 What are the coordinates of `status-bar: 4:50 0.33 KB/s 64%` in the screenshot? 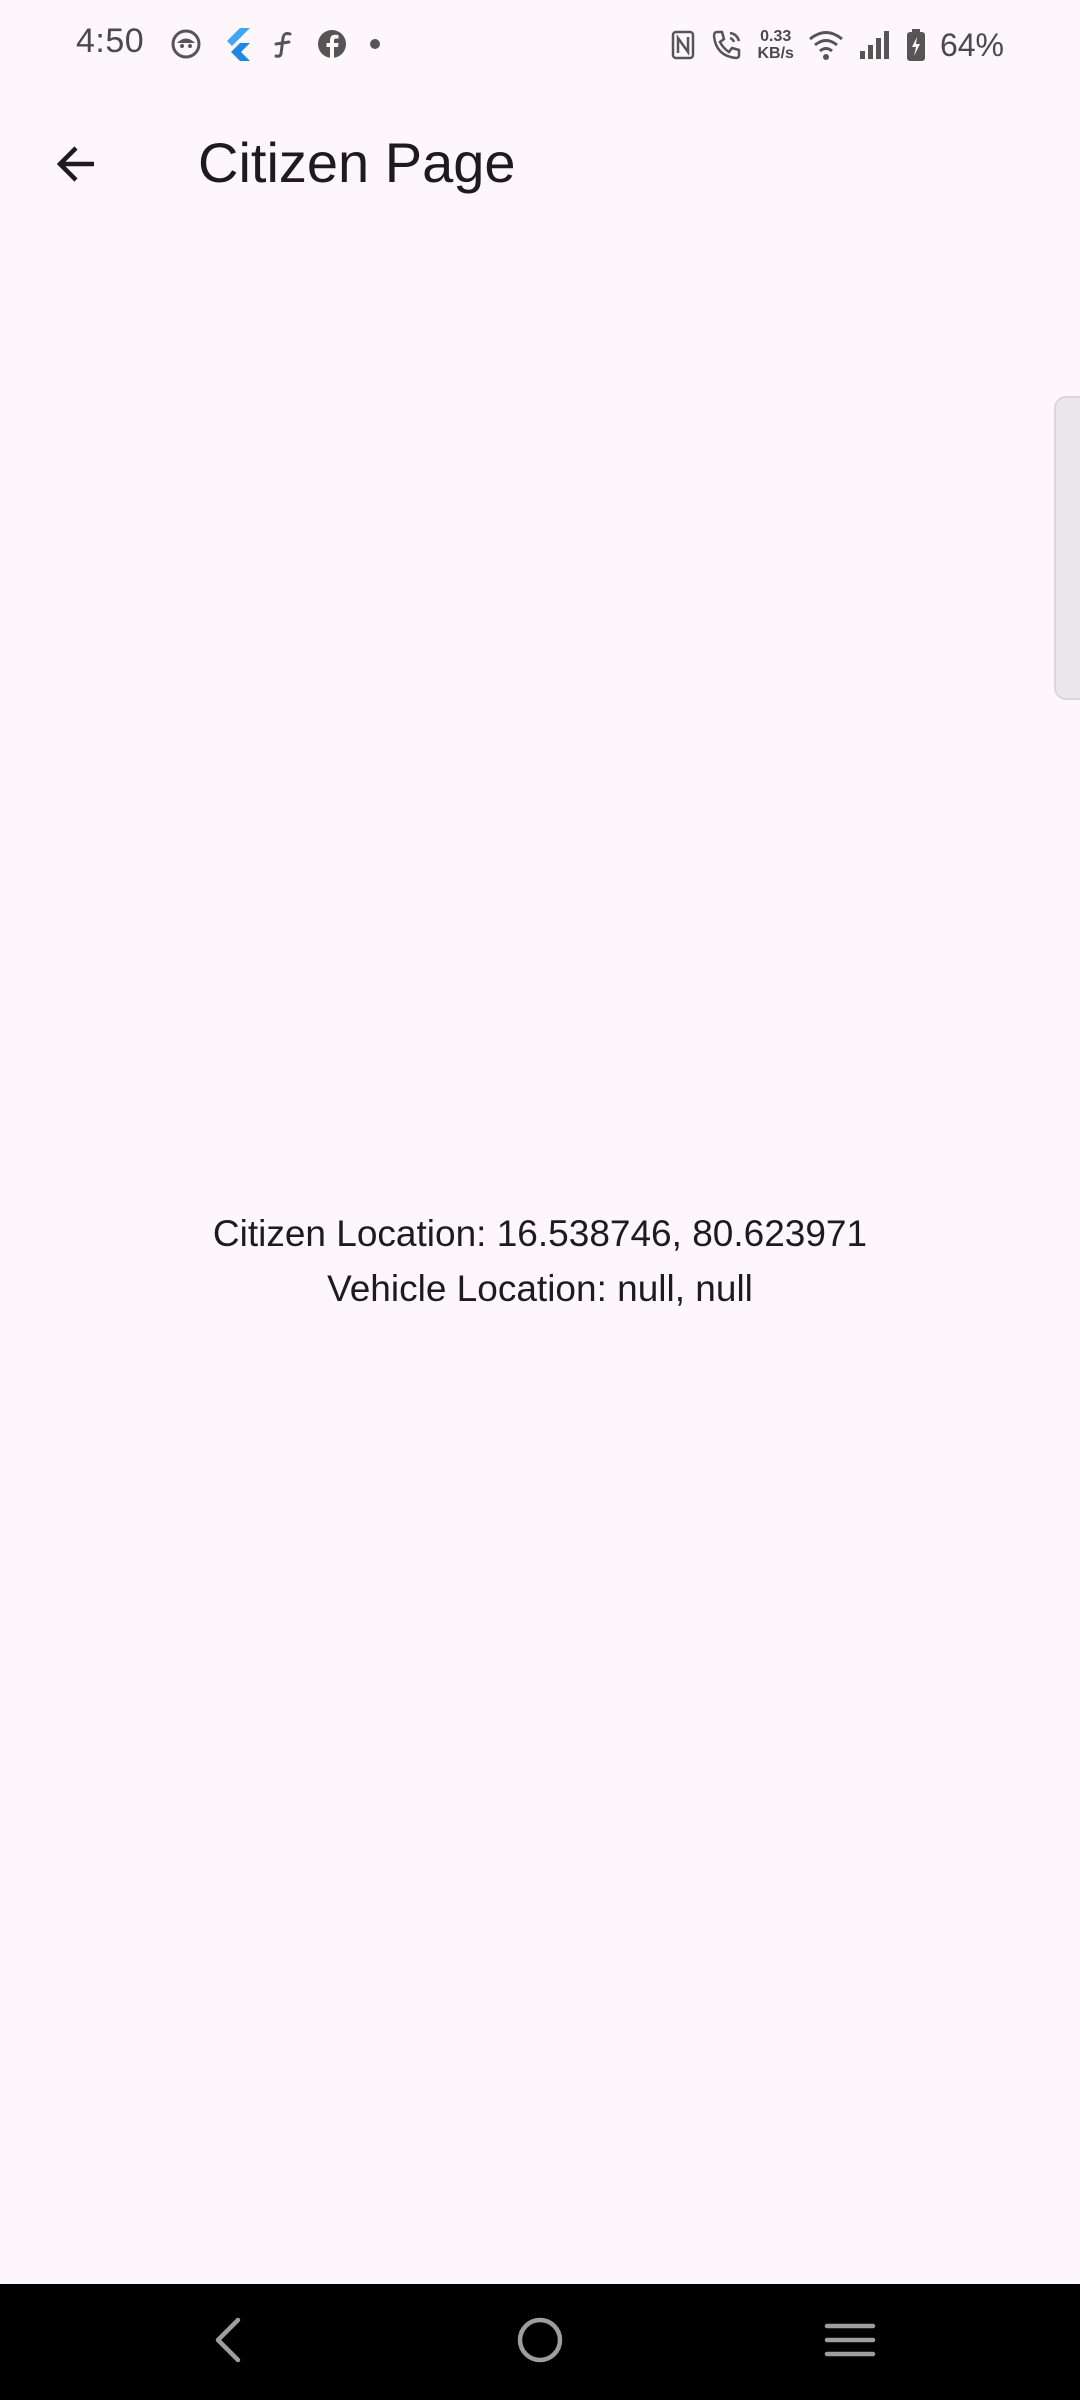 It's located at (540, 45).